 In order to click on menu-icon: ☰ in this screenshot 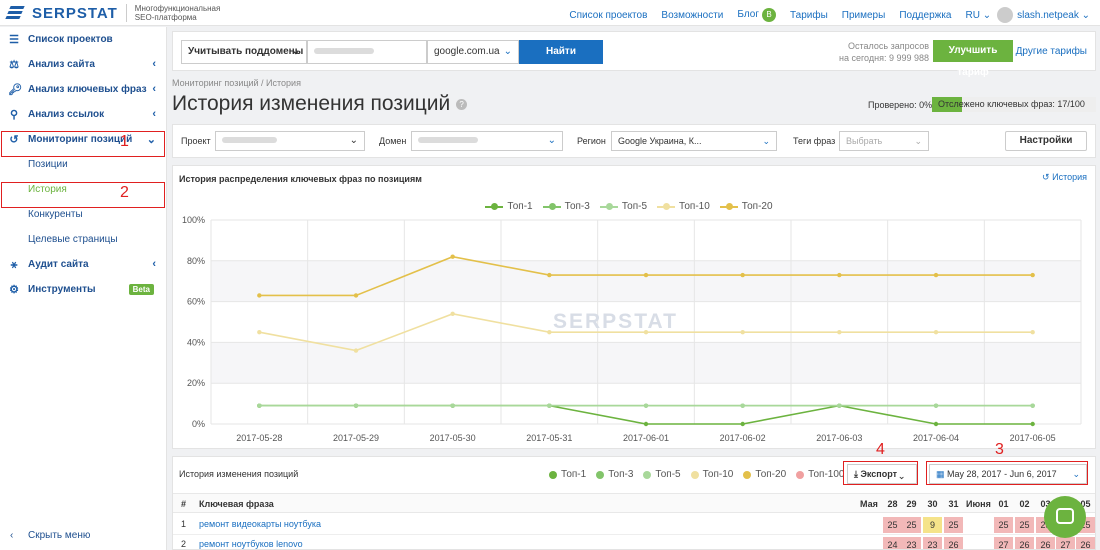, I will do `click(14, 40)`.